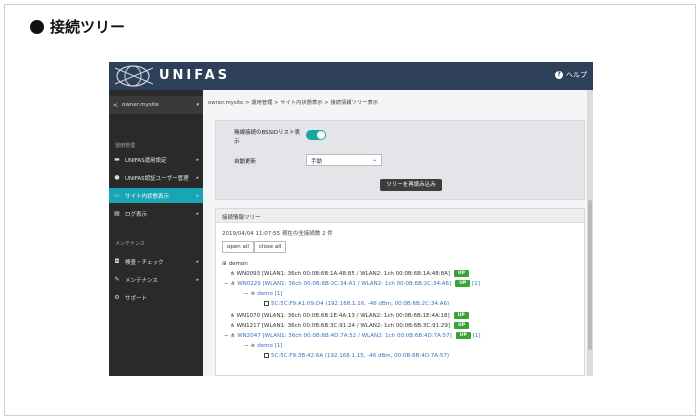 The height and width of the screenshot is (420, 700). Describe the element at coordinates (134, 76) in the screenshot. I see `unifas-logo-icon` at that location.